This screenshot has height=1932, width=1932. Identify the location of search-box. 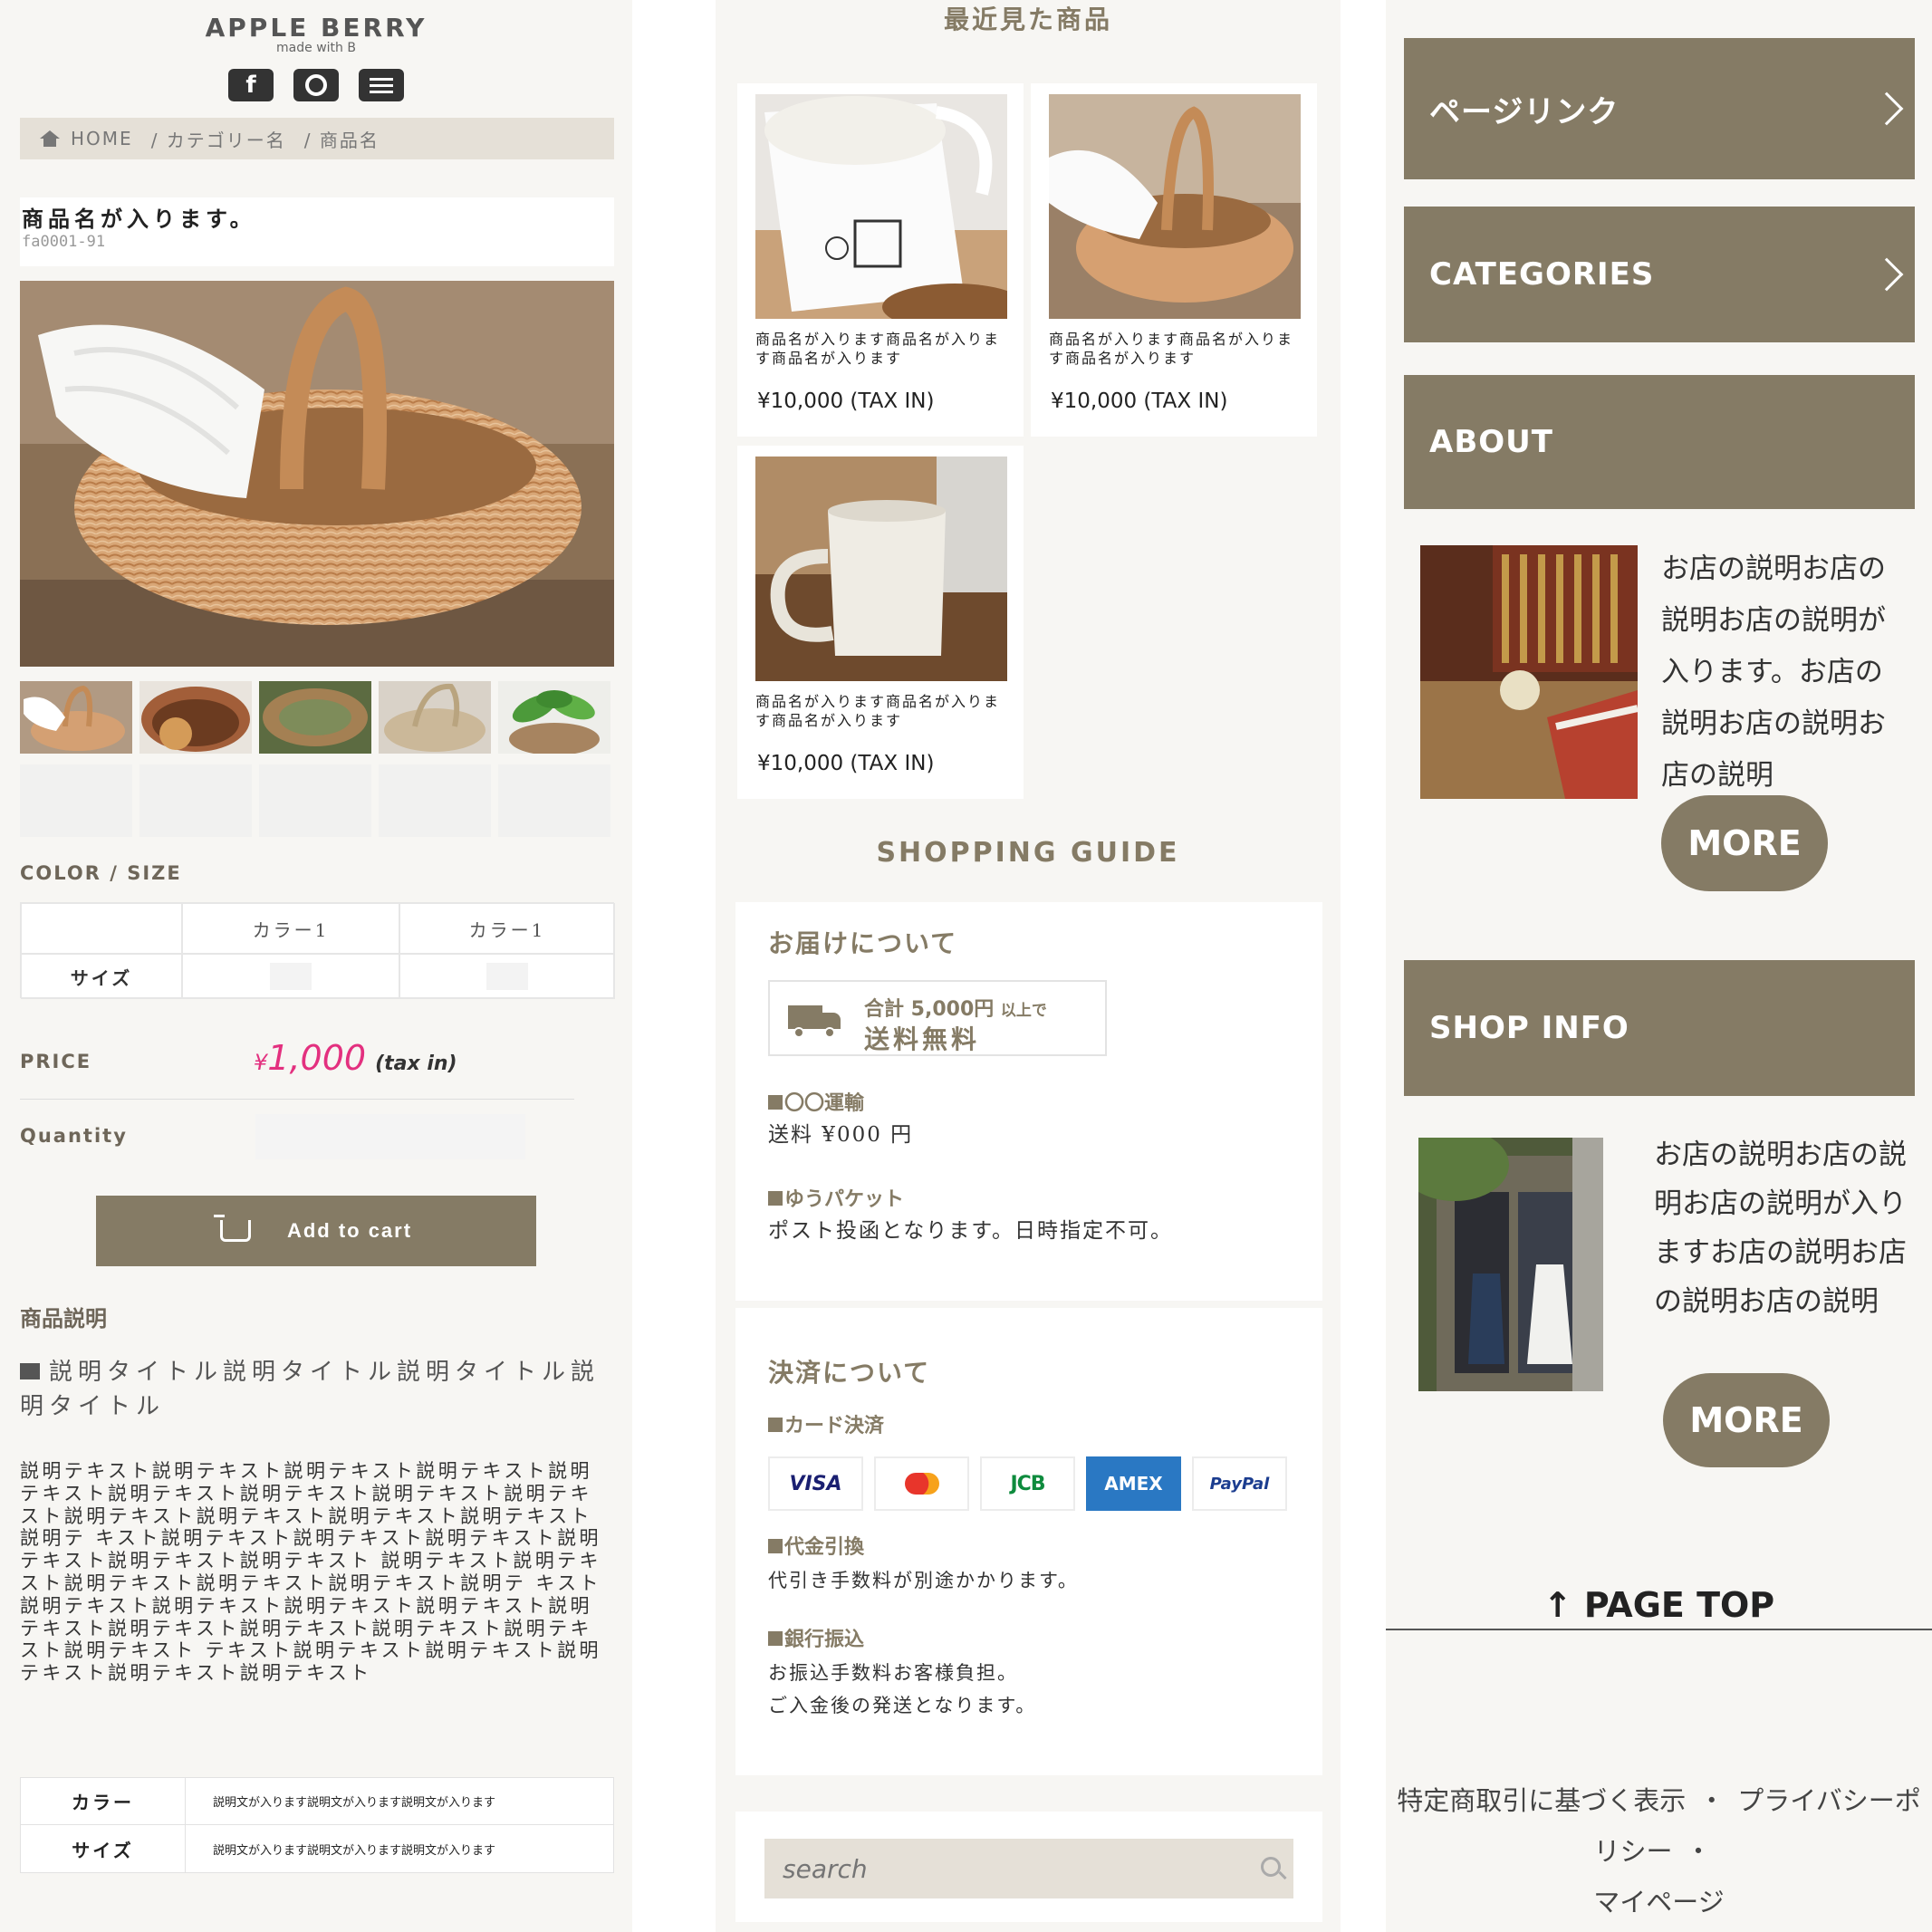
(1028, 1867).